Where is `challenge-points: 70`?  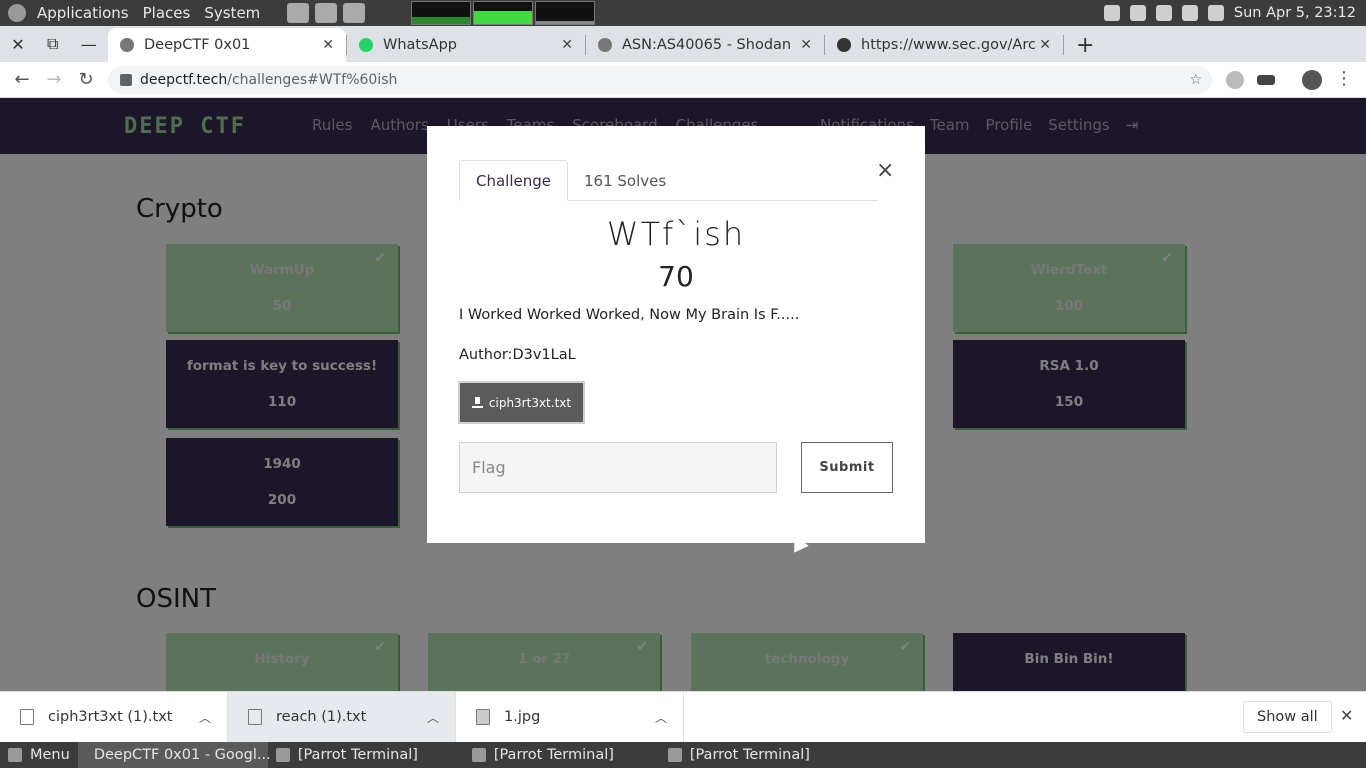
challenge-points: 70 is located at coordinates (676, 276).